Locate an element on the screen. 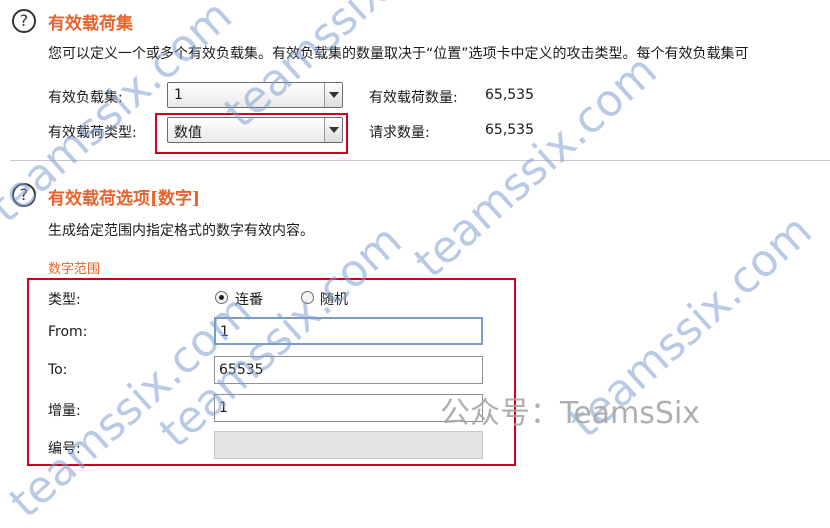 The width and height of the screenshot is (830, 528). sequential-radio is located at coordinates (221, 297).